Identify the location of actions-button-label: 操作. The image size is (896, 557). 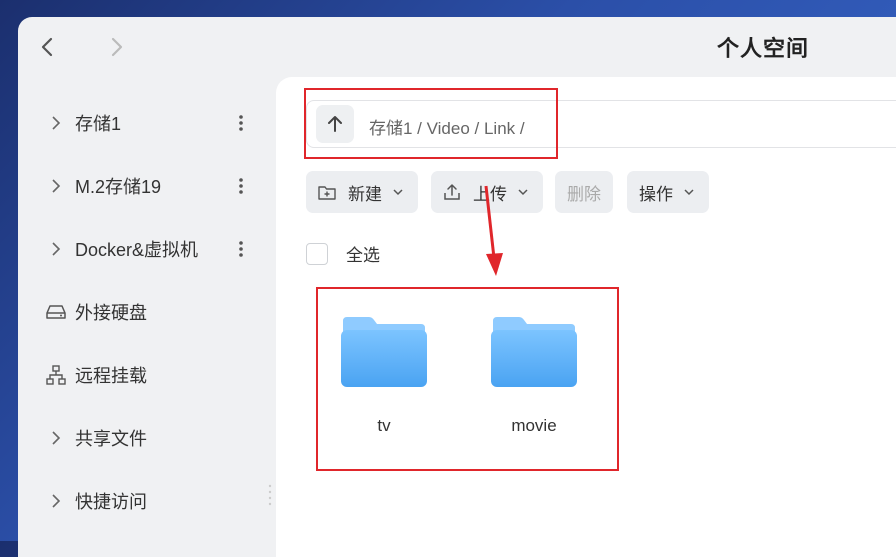
(656, 194).